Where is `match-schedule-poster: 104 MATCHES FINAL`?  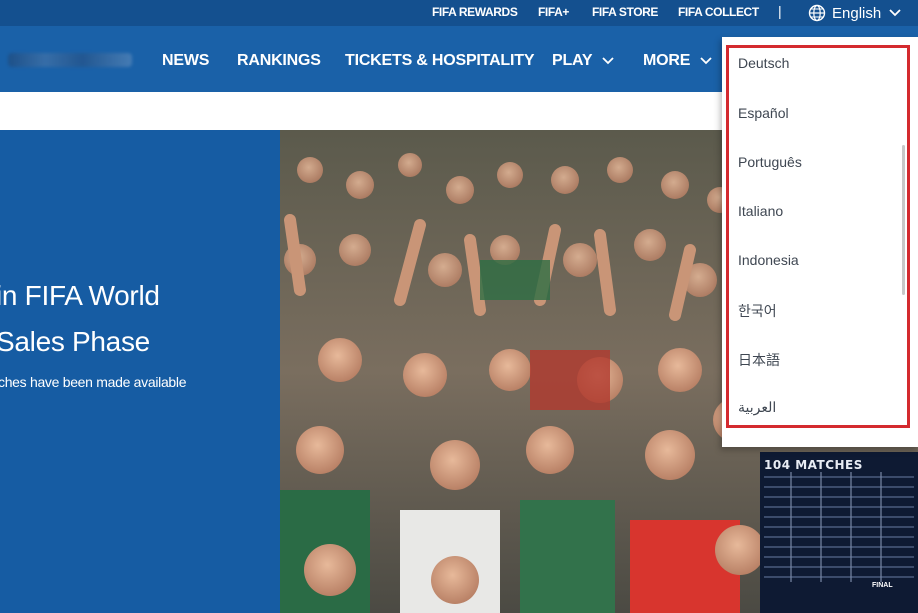
match-schedule-poster: 104 MATCHES FINAL is located at coordinates (839, 532).